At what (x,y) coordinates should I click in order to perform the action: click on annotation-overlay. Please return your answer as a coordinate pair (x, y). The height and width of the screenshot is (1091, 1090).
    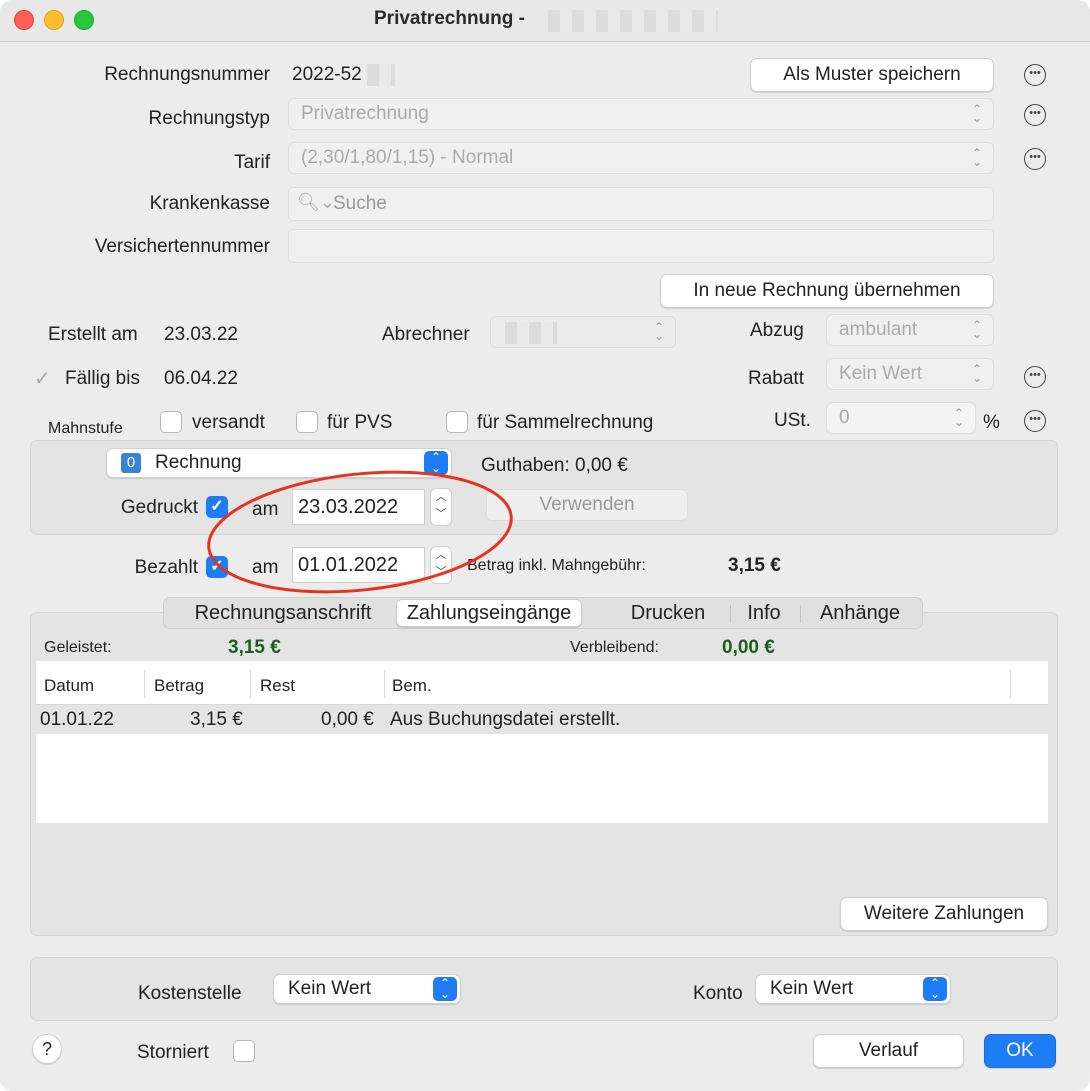
    Looking at the image, I should click on (360, 532).